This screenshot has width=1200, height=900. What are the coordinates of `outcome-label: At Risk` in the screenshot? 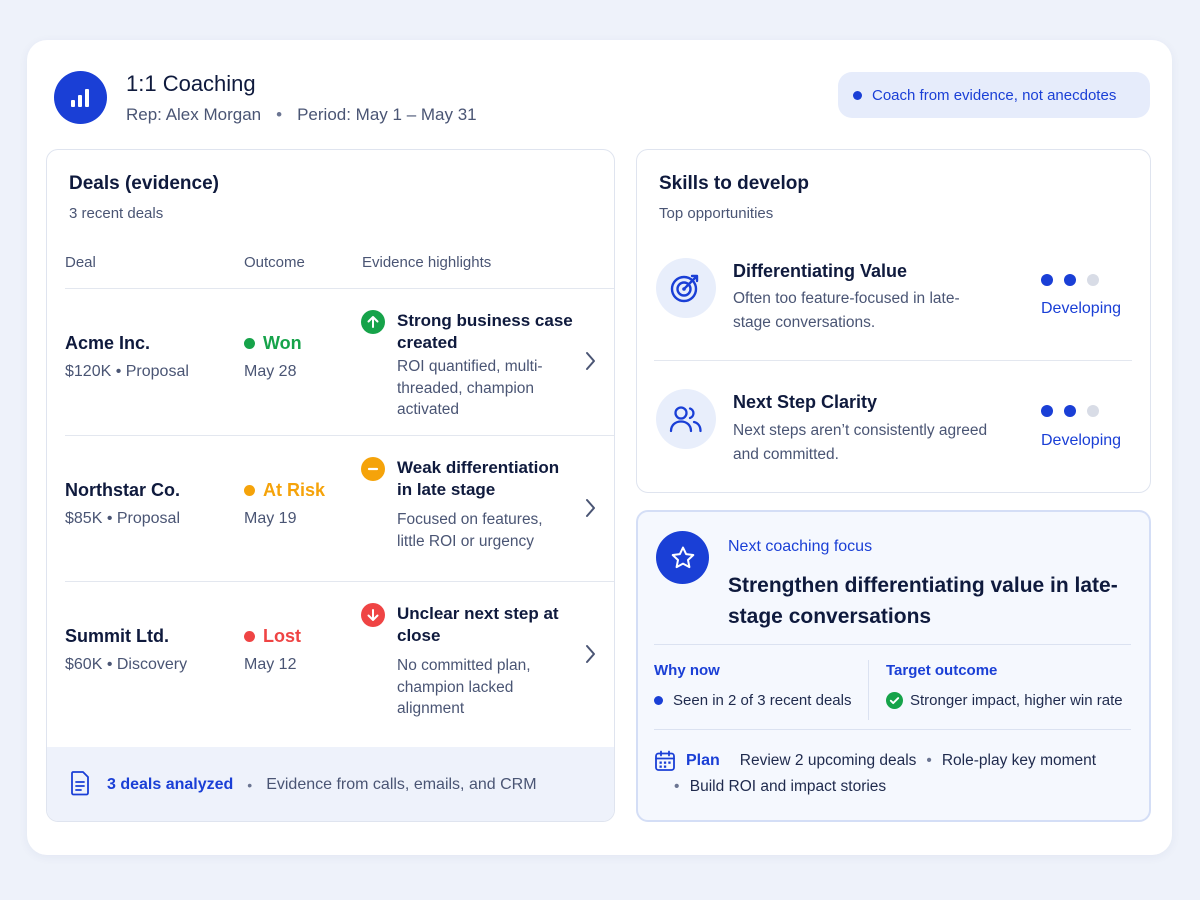 It's located at (294, 490).